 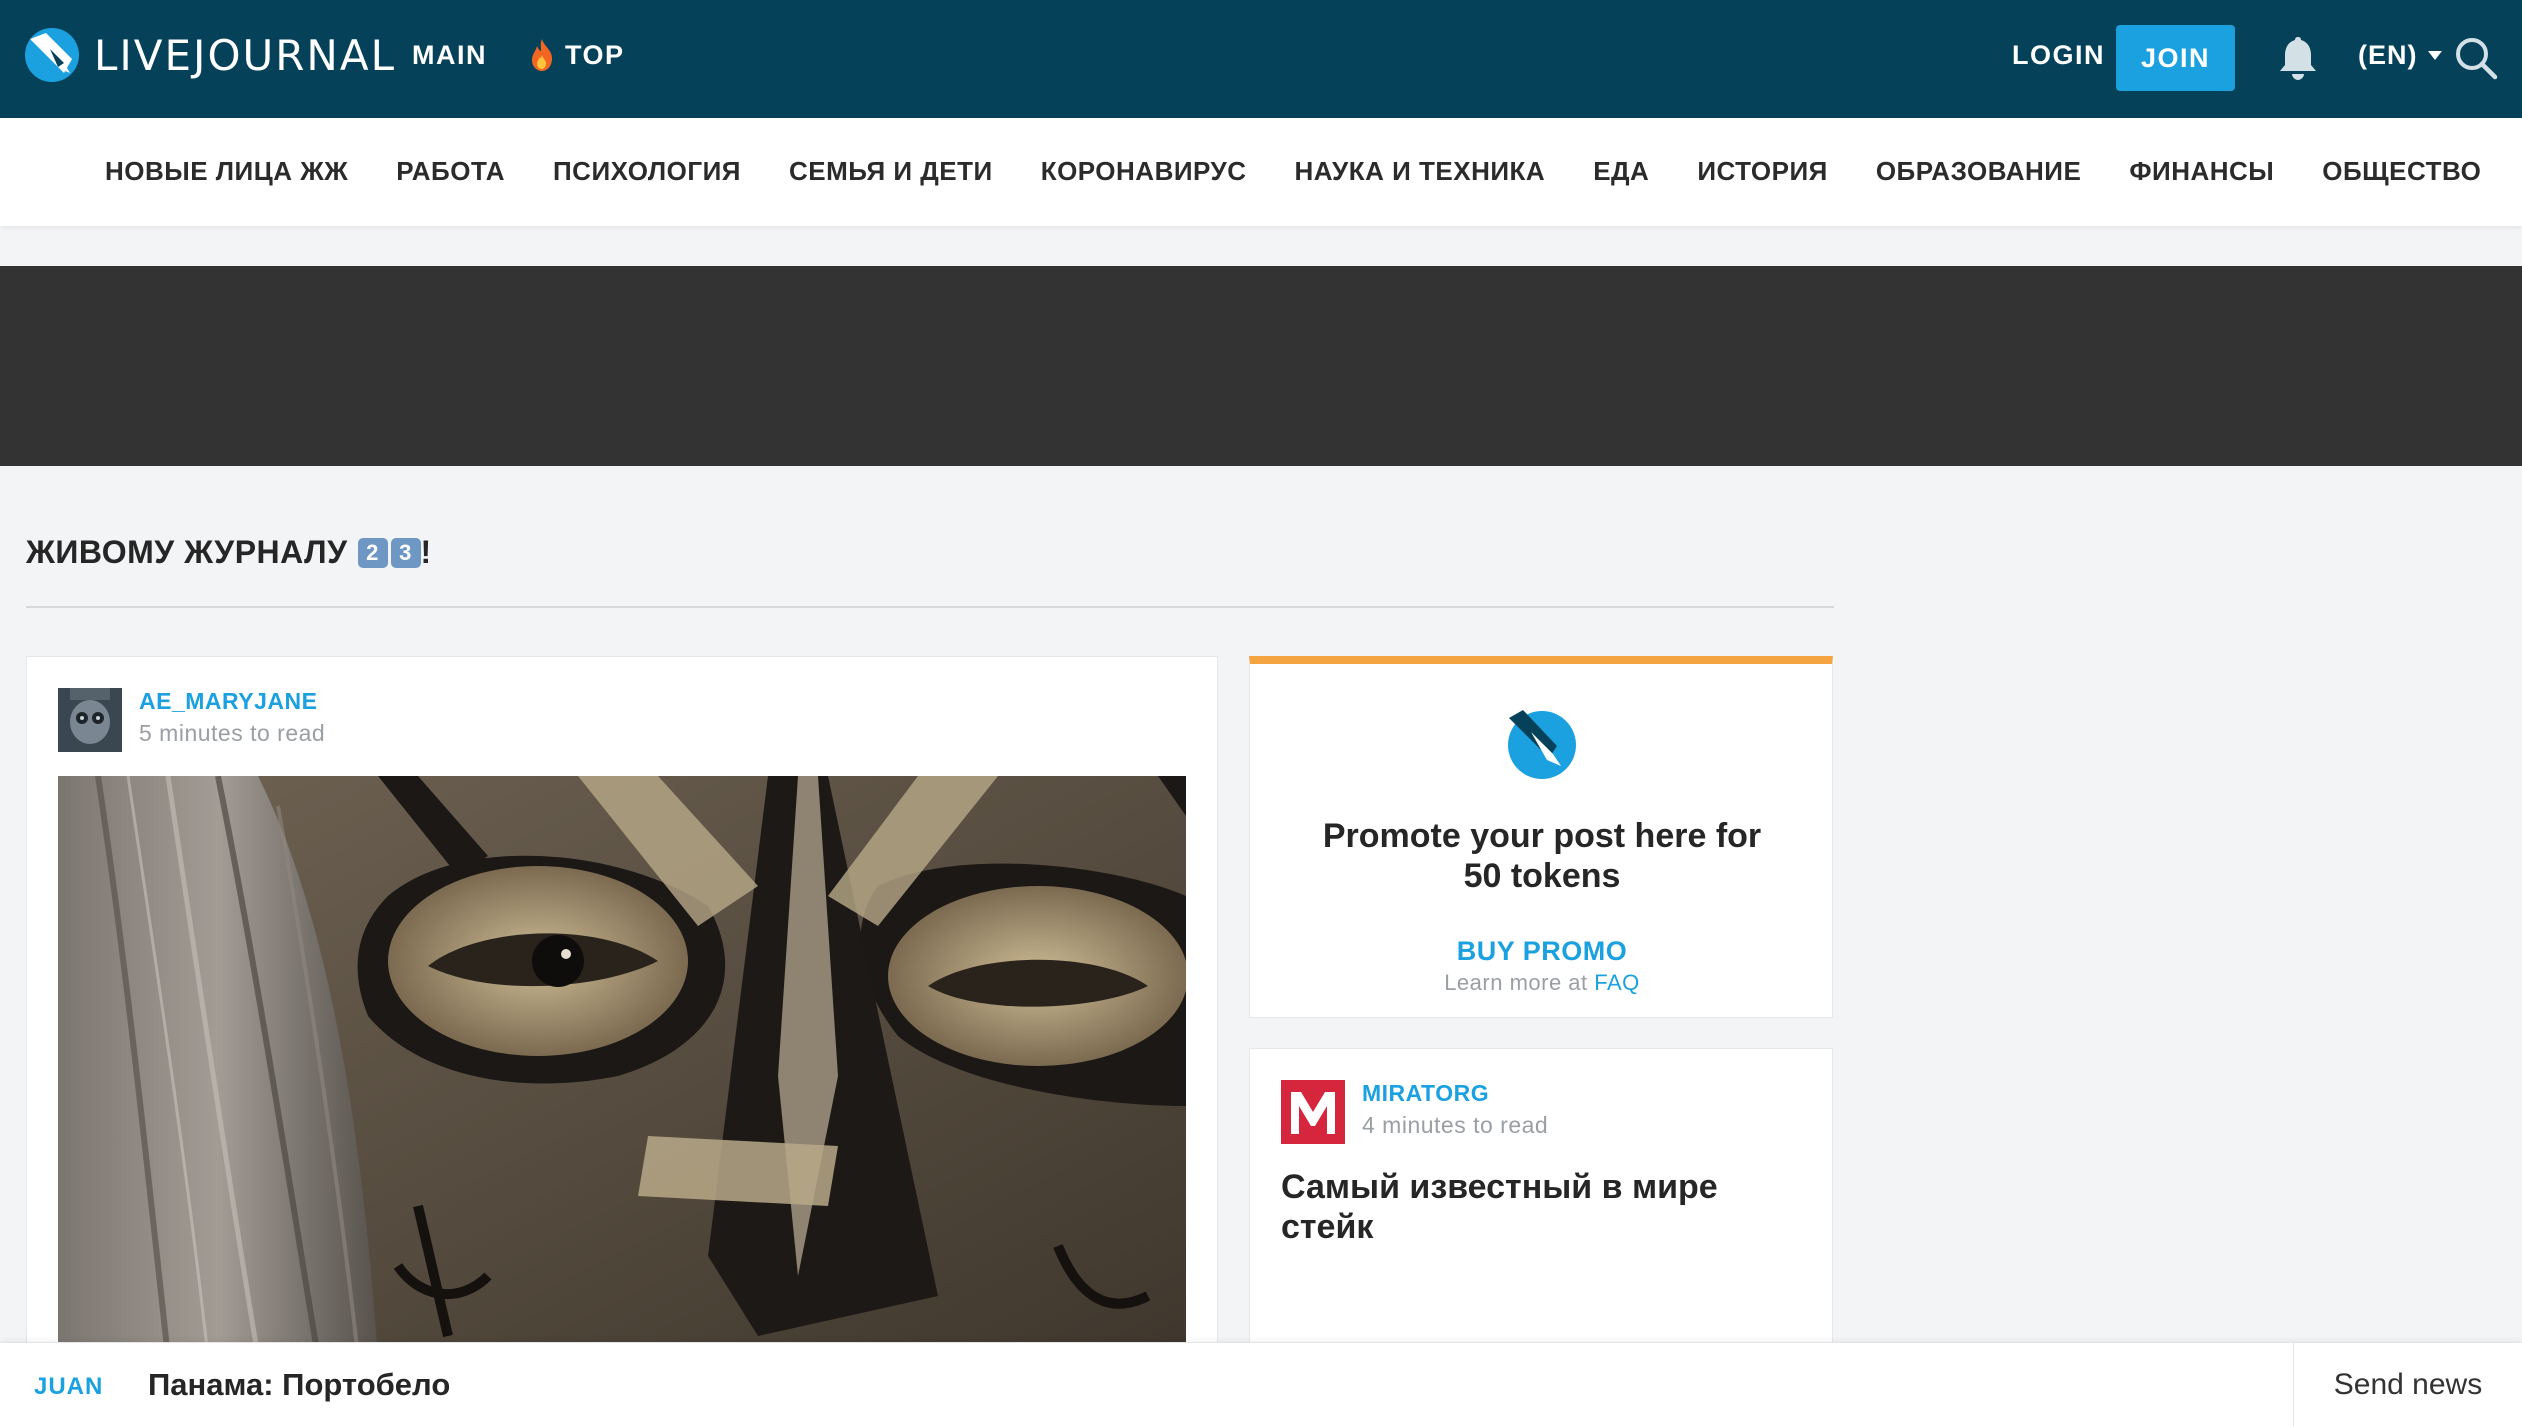 I want to click on language-label: (EN), so click(x=2388, y=55).